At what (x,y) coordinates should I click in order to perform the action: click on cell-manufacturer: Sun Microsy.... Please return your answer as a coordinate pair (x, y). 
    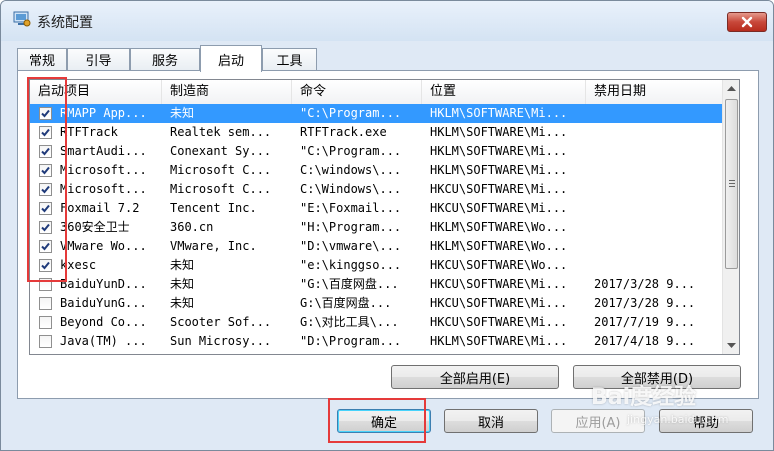
    Looking at the image, I should click on (221, 341).